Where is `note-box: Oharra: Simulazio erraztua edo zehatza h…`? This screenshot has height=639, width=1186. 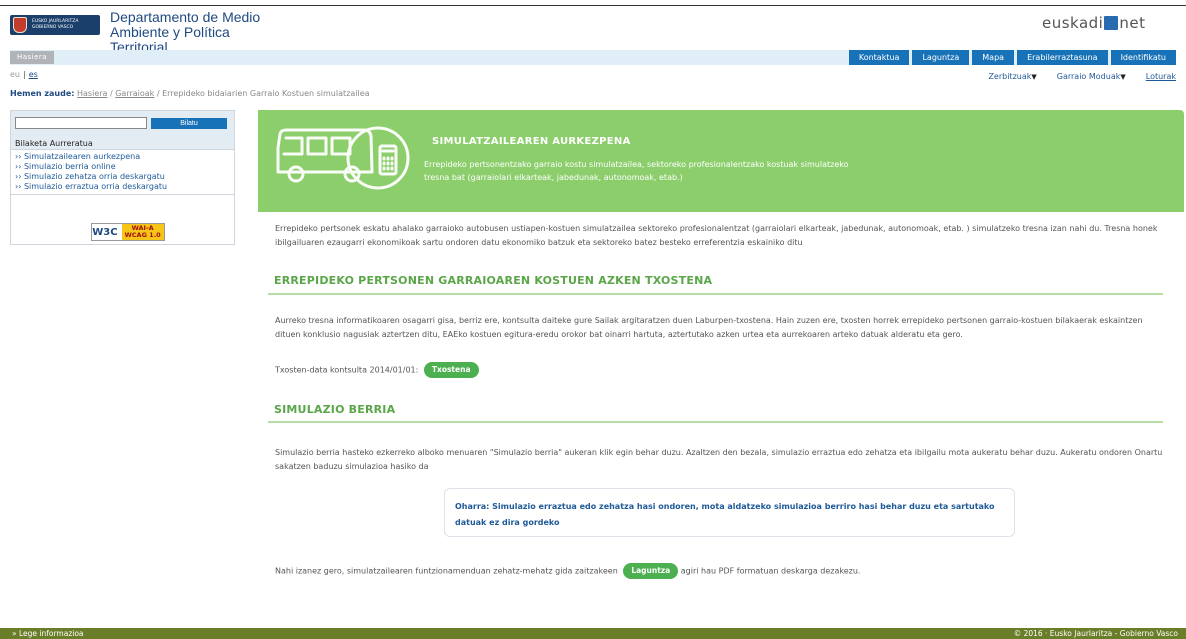 note-box: Oharra: Simulazio erraztua edo zehatza h… is located at coordinates (729, 512).